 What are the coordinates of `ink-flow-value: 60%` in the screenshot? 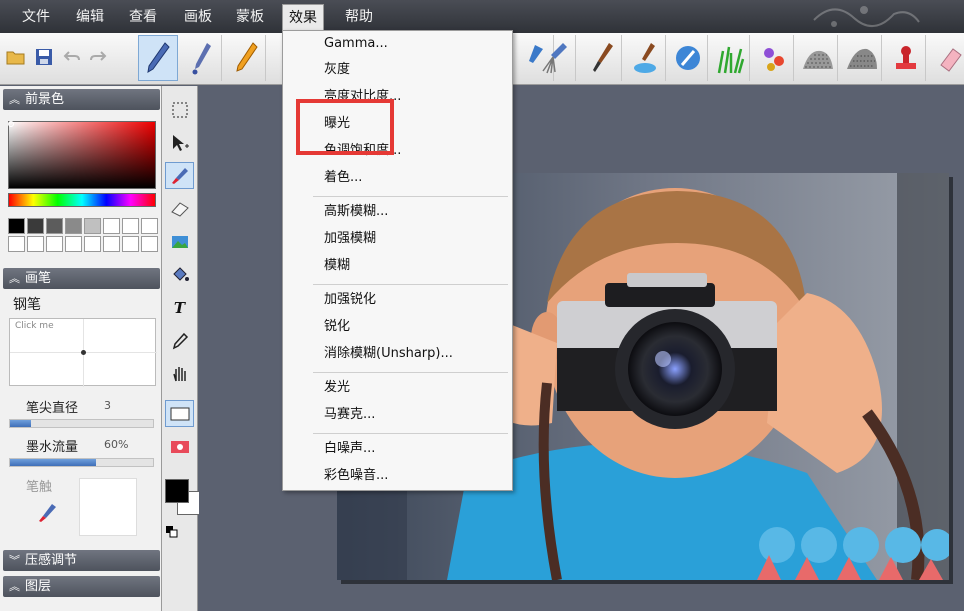 It's located at (116, 444).